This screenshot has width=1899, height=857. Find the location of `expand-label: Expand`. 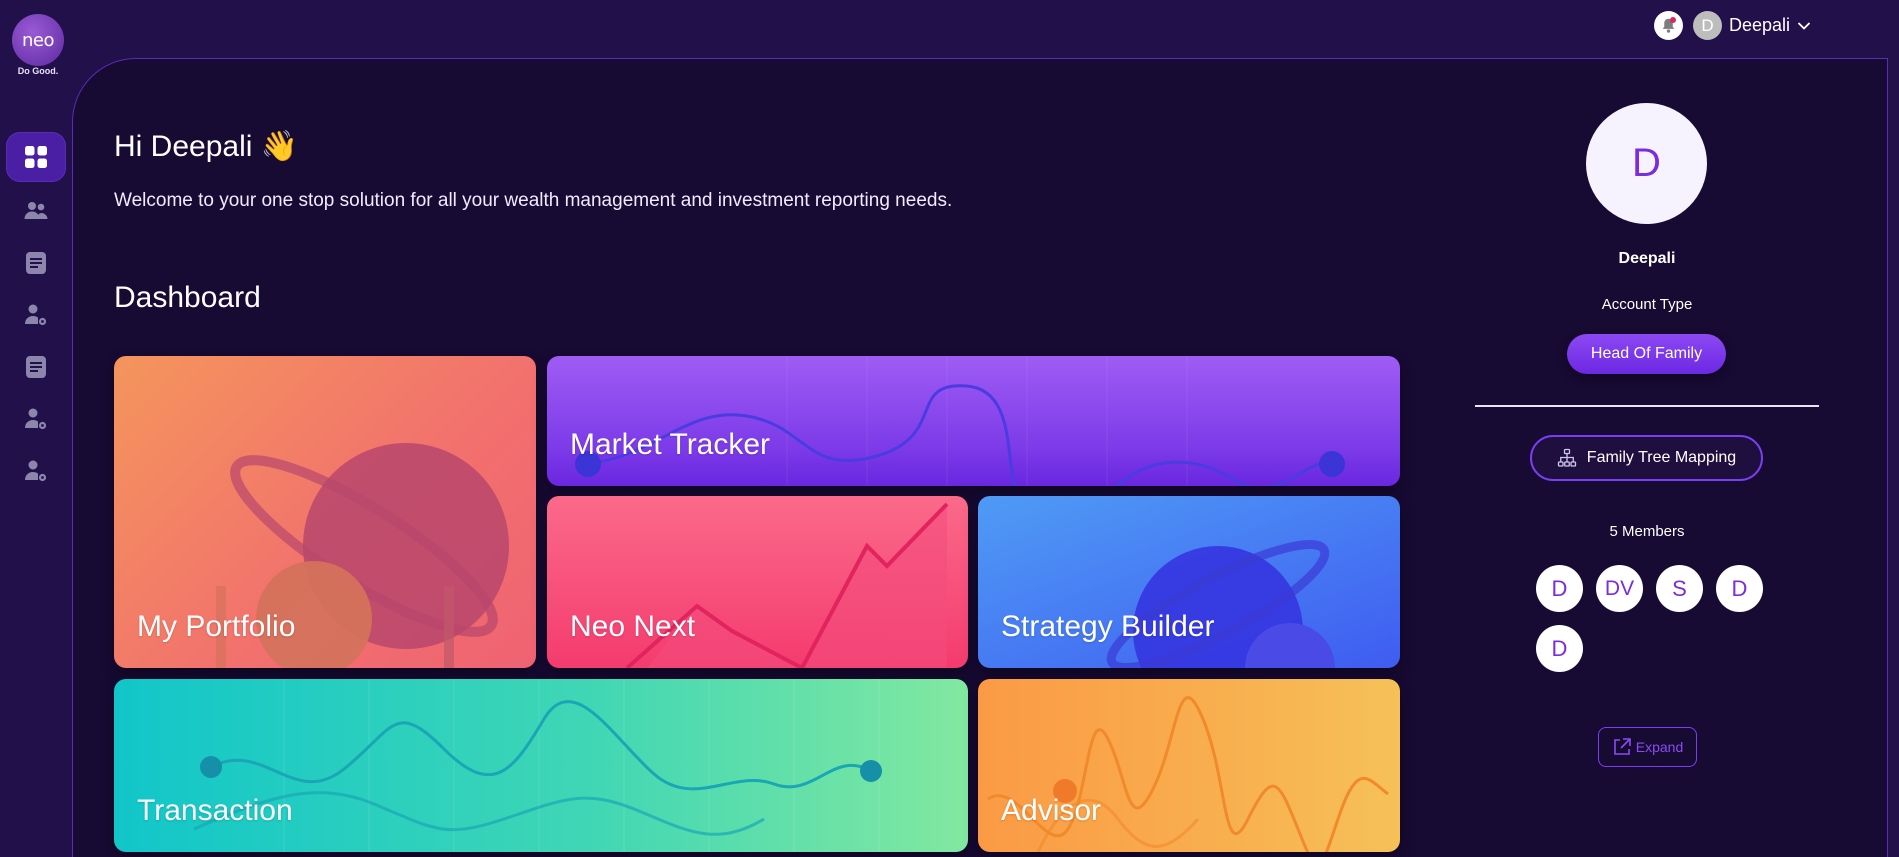

expand-label: Expand is located at coordinates (1659, 747).